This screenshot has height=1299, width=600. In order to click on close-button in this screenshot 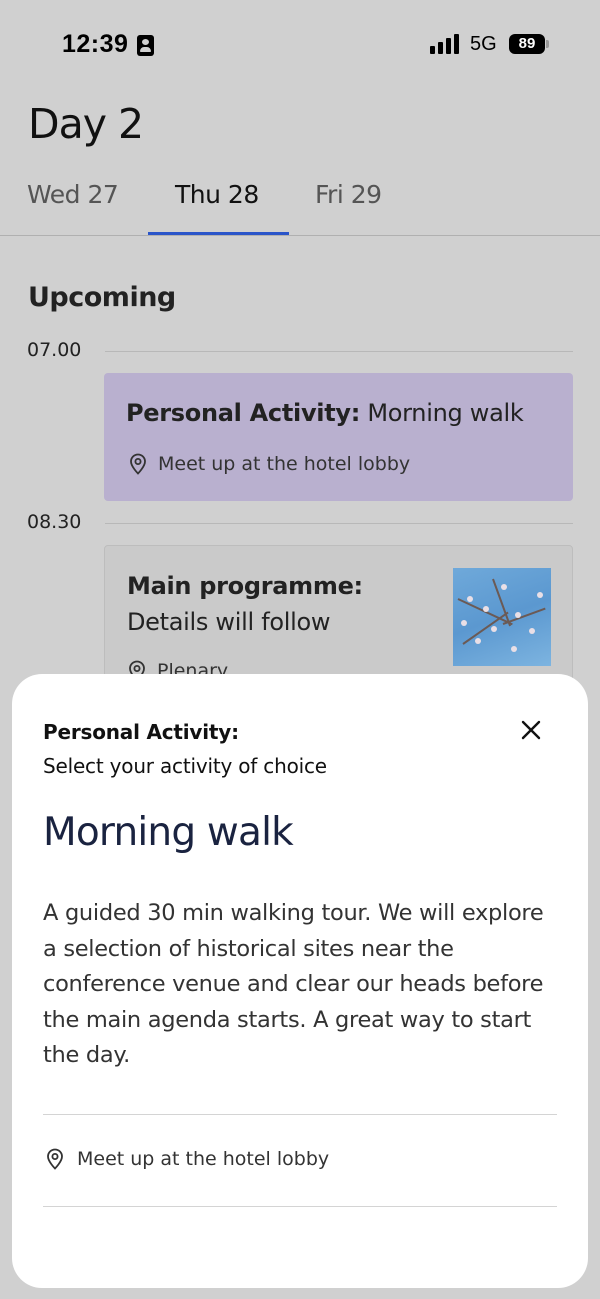, I will do `click(531, 730)`.